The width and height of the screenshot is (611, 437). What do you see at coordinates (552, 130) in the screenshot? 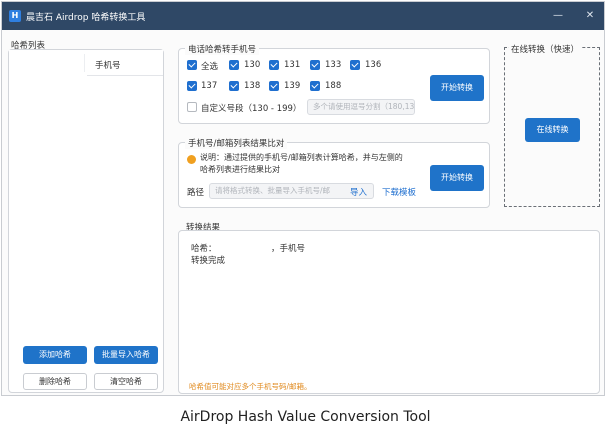
I see `online-convert-button: 在线转换` at bounding box center [552, 130].